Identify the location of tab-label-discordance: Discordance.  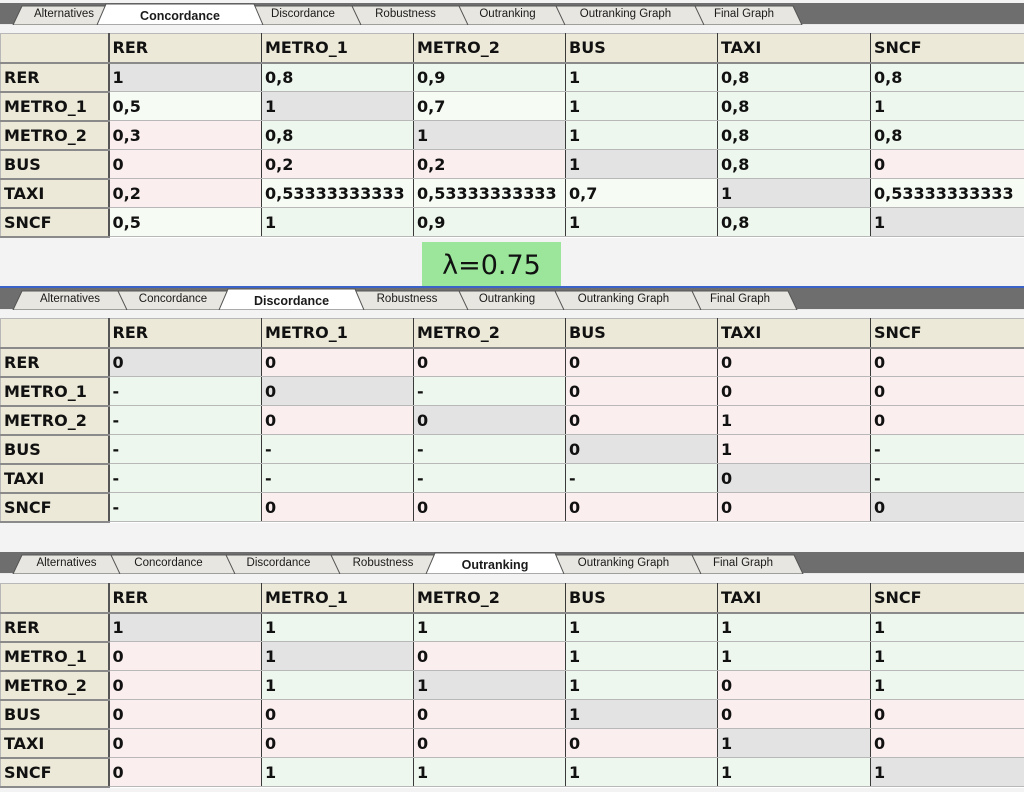
(303, 14).